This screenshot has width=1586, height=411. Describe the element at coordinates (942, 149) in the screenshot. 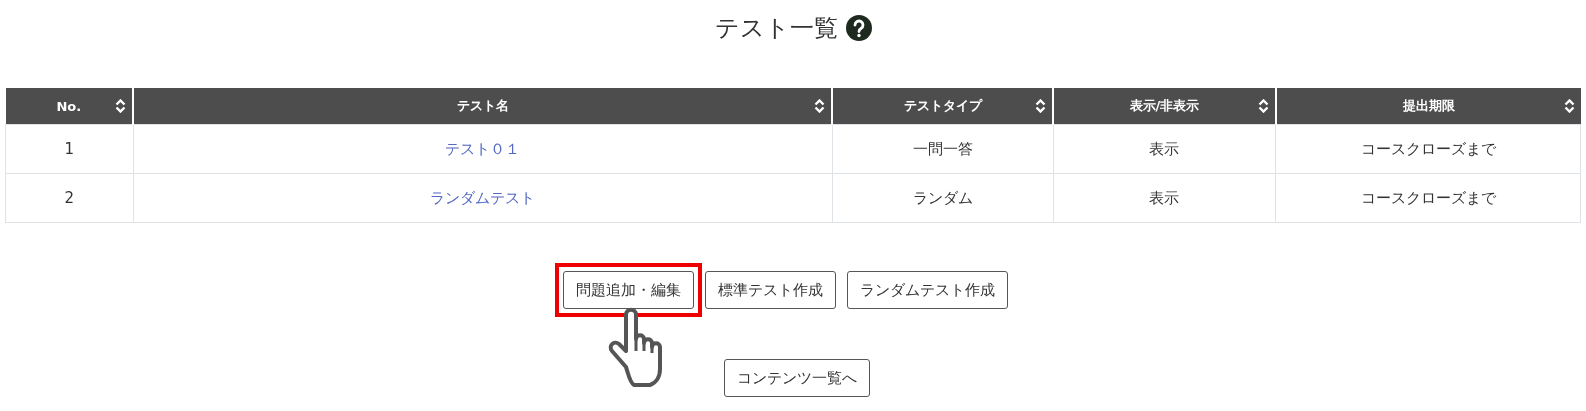

I see `test-type: 一問一答` at that location.